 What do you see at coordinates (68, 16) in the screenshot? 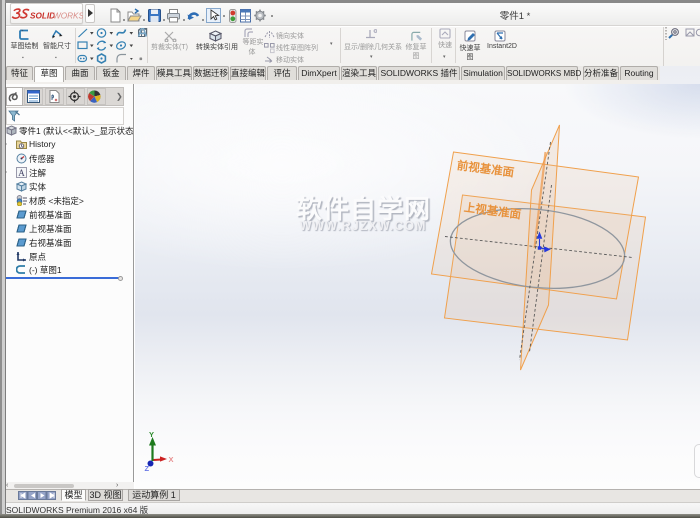
I see `svg-text: WORKS` at bounding box center [68, 16].